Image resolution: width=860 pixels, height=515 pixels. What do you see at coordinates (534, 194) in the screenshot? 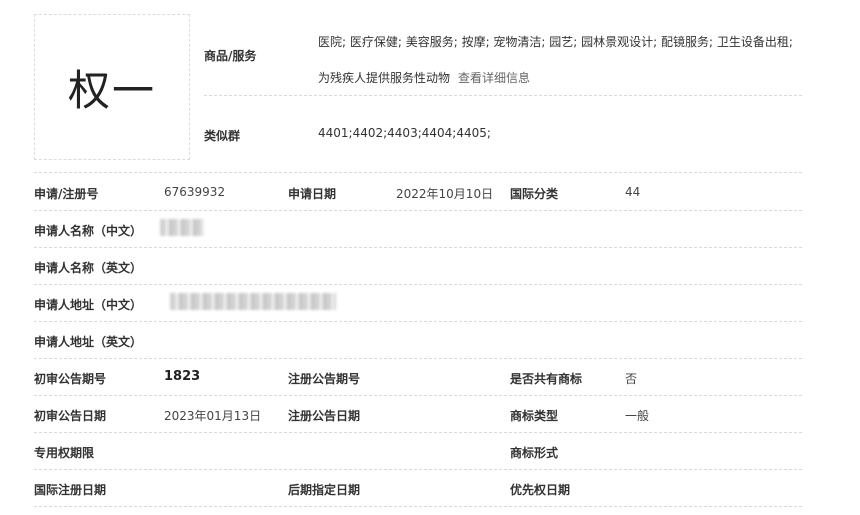
I see `international-class-label: 国际分类` at bounding box center [534, 194].